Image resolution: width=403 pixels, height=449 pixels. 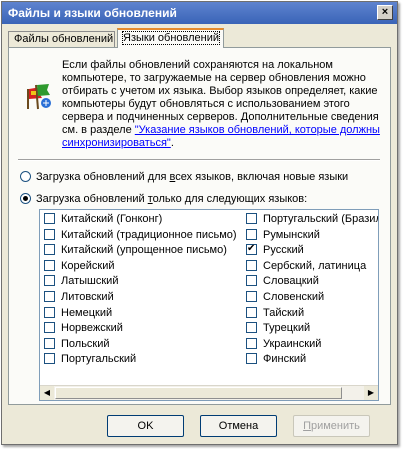 What do you see at coordinates (238, 426) in the screenshot?
I see `cancel-button: Отмена` at bounding box center [238, 426].